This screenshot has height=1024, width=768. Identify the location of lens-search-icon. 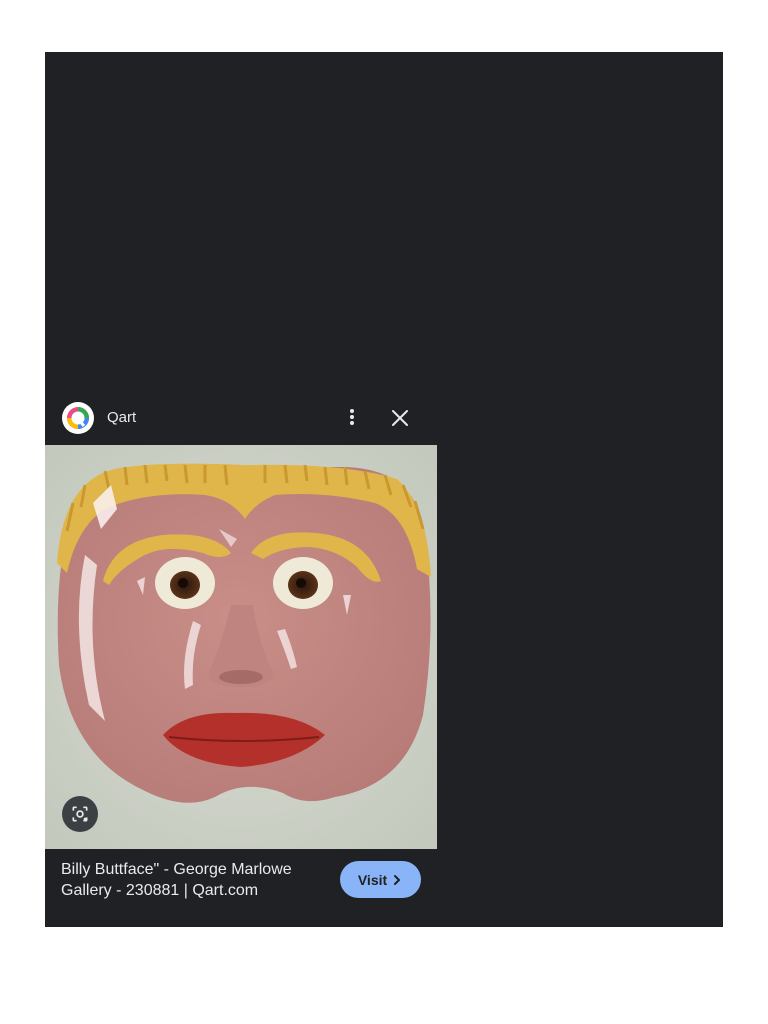
(80, 814).